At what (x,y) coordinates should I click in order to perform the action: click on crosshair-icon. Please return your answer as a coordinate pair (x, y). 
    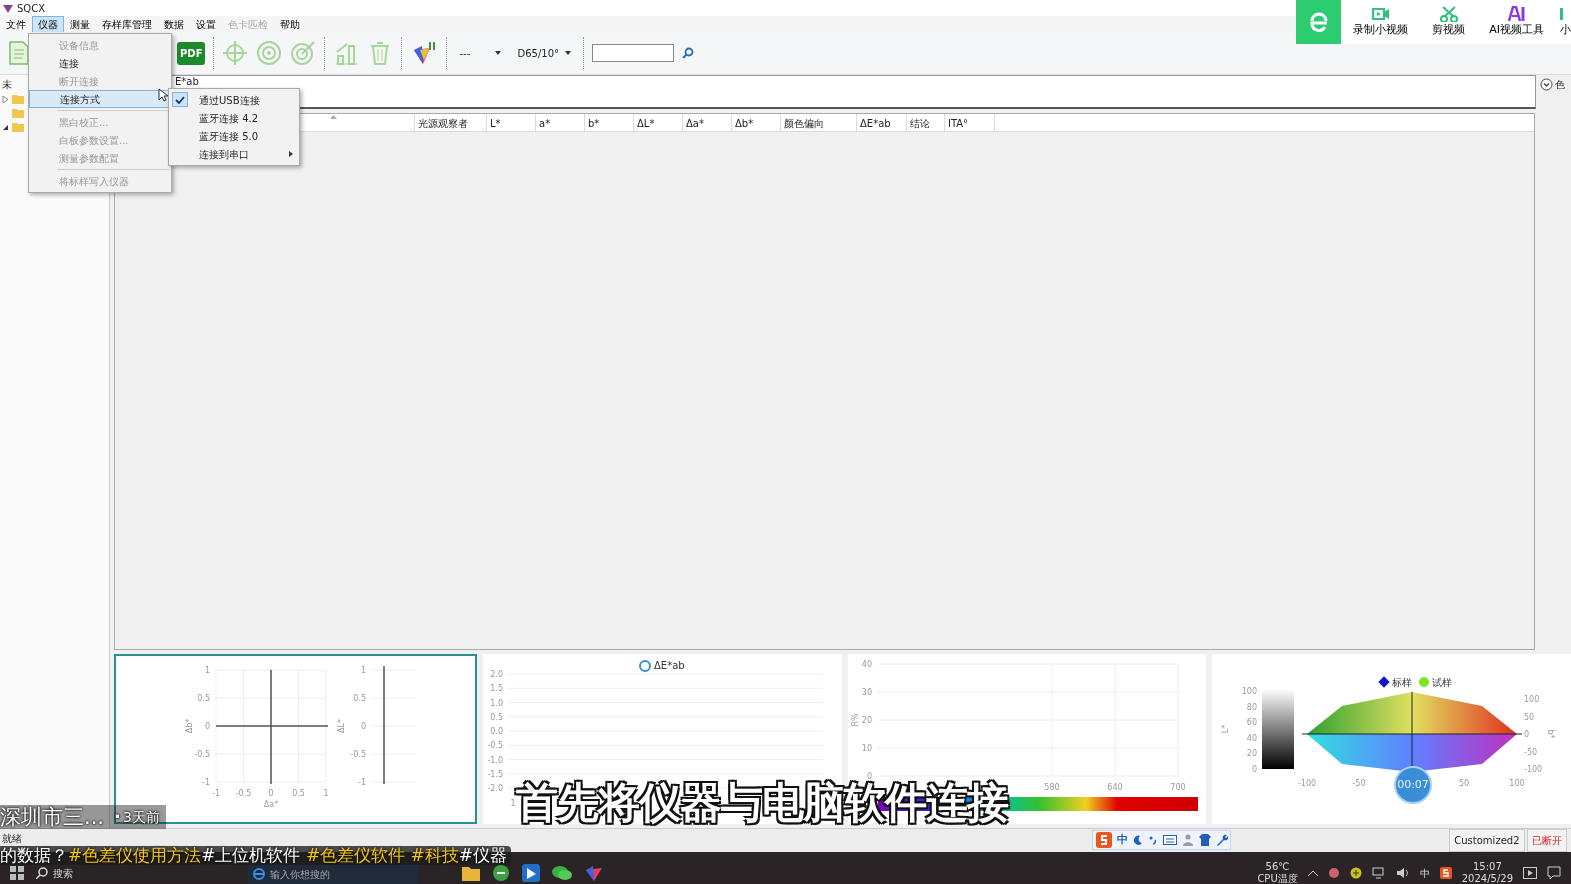
    Looking at the image, I should click on (235, 53).